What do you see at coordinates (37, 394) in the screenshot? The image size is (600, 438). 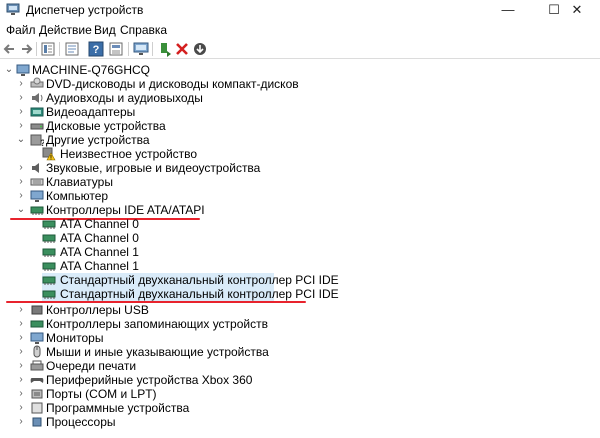 I see `port-icon` at bounding box center [37, 394].